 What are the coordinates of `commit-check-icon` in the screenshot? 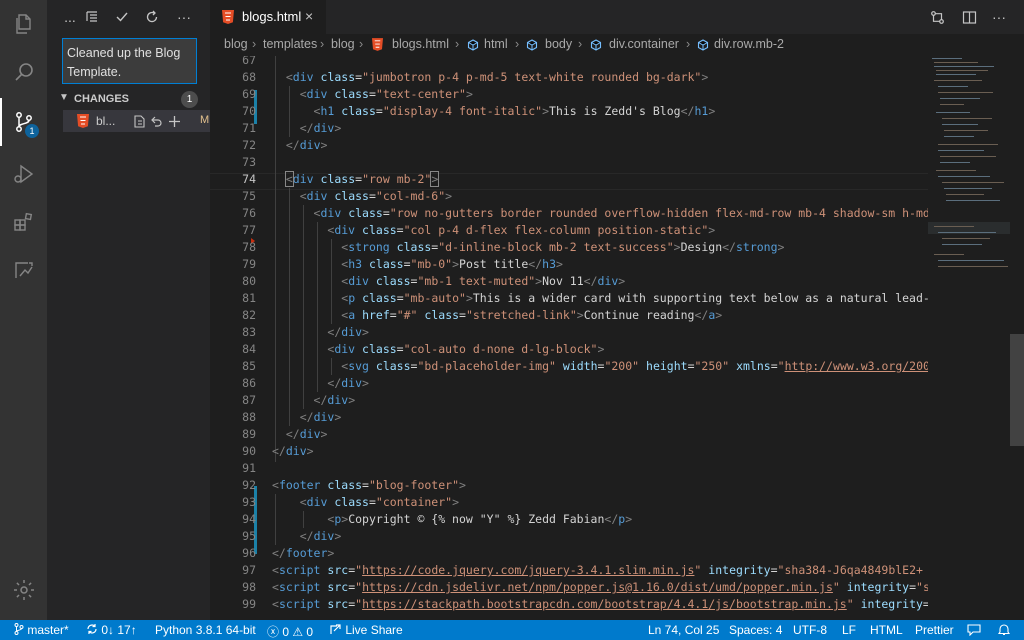 It's located at (122, 17).